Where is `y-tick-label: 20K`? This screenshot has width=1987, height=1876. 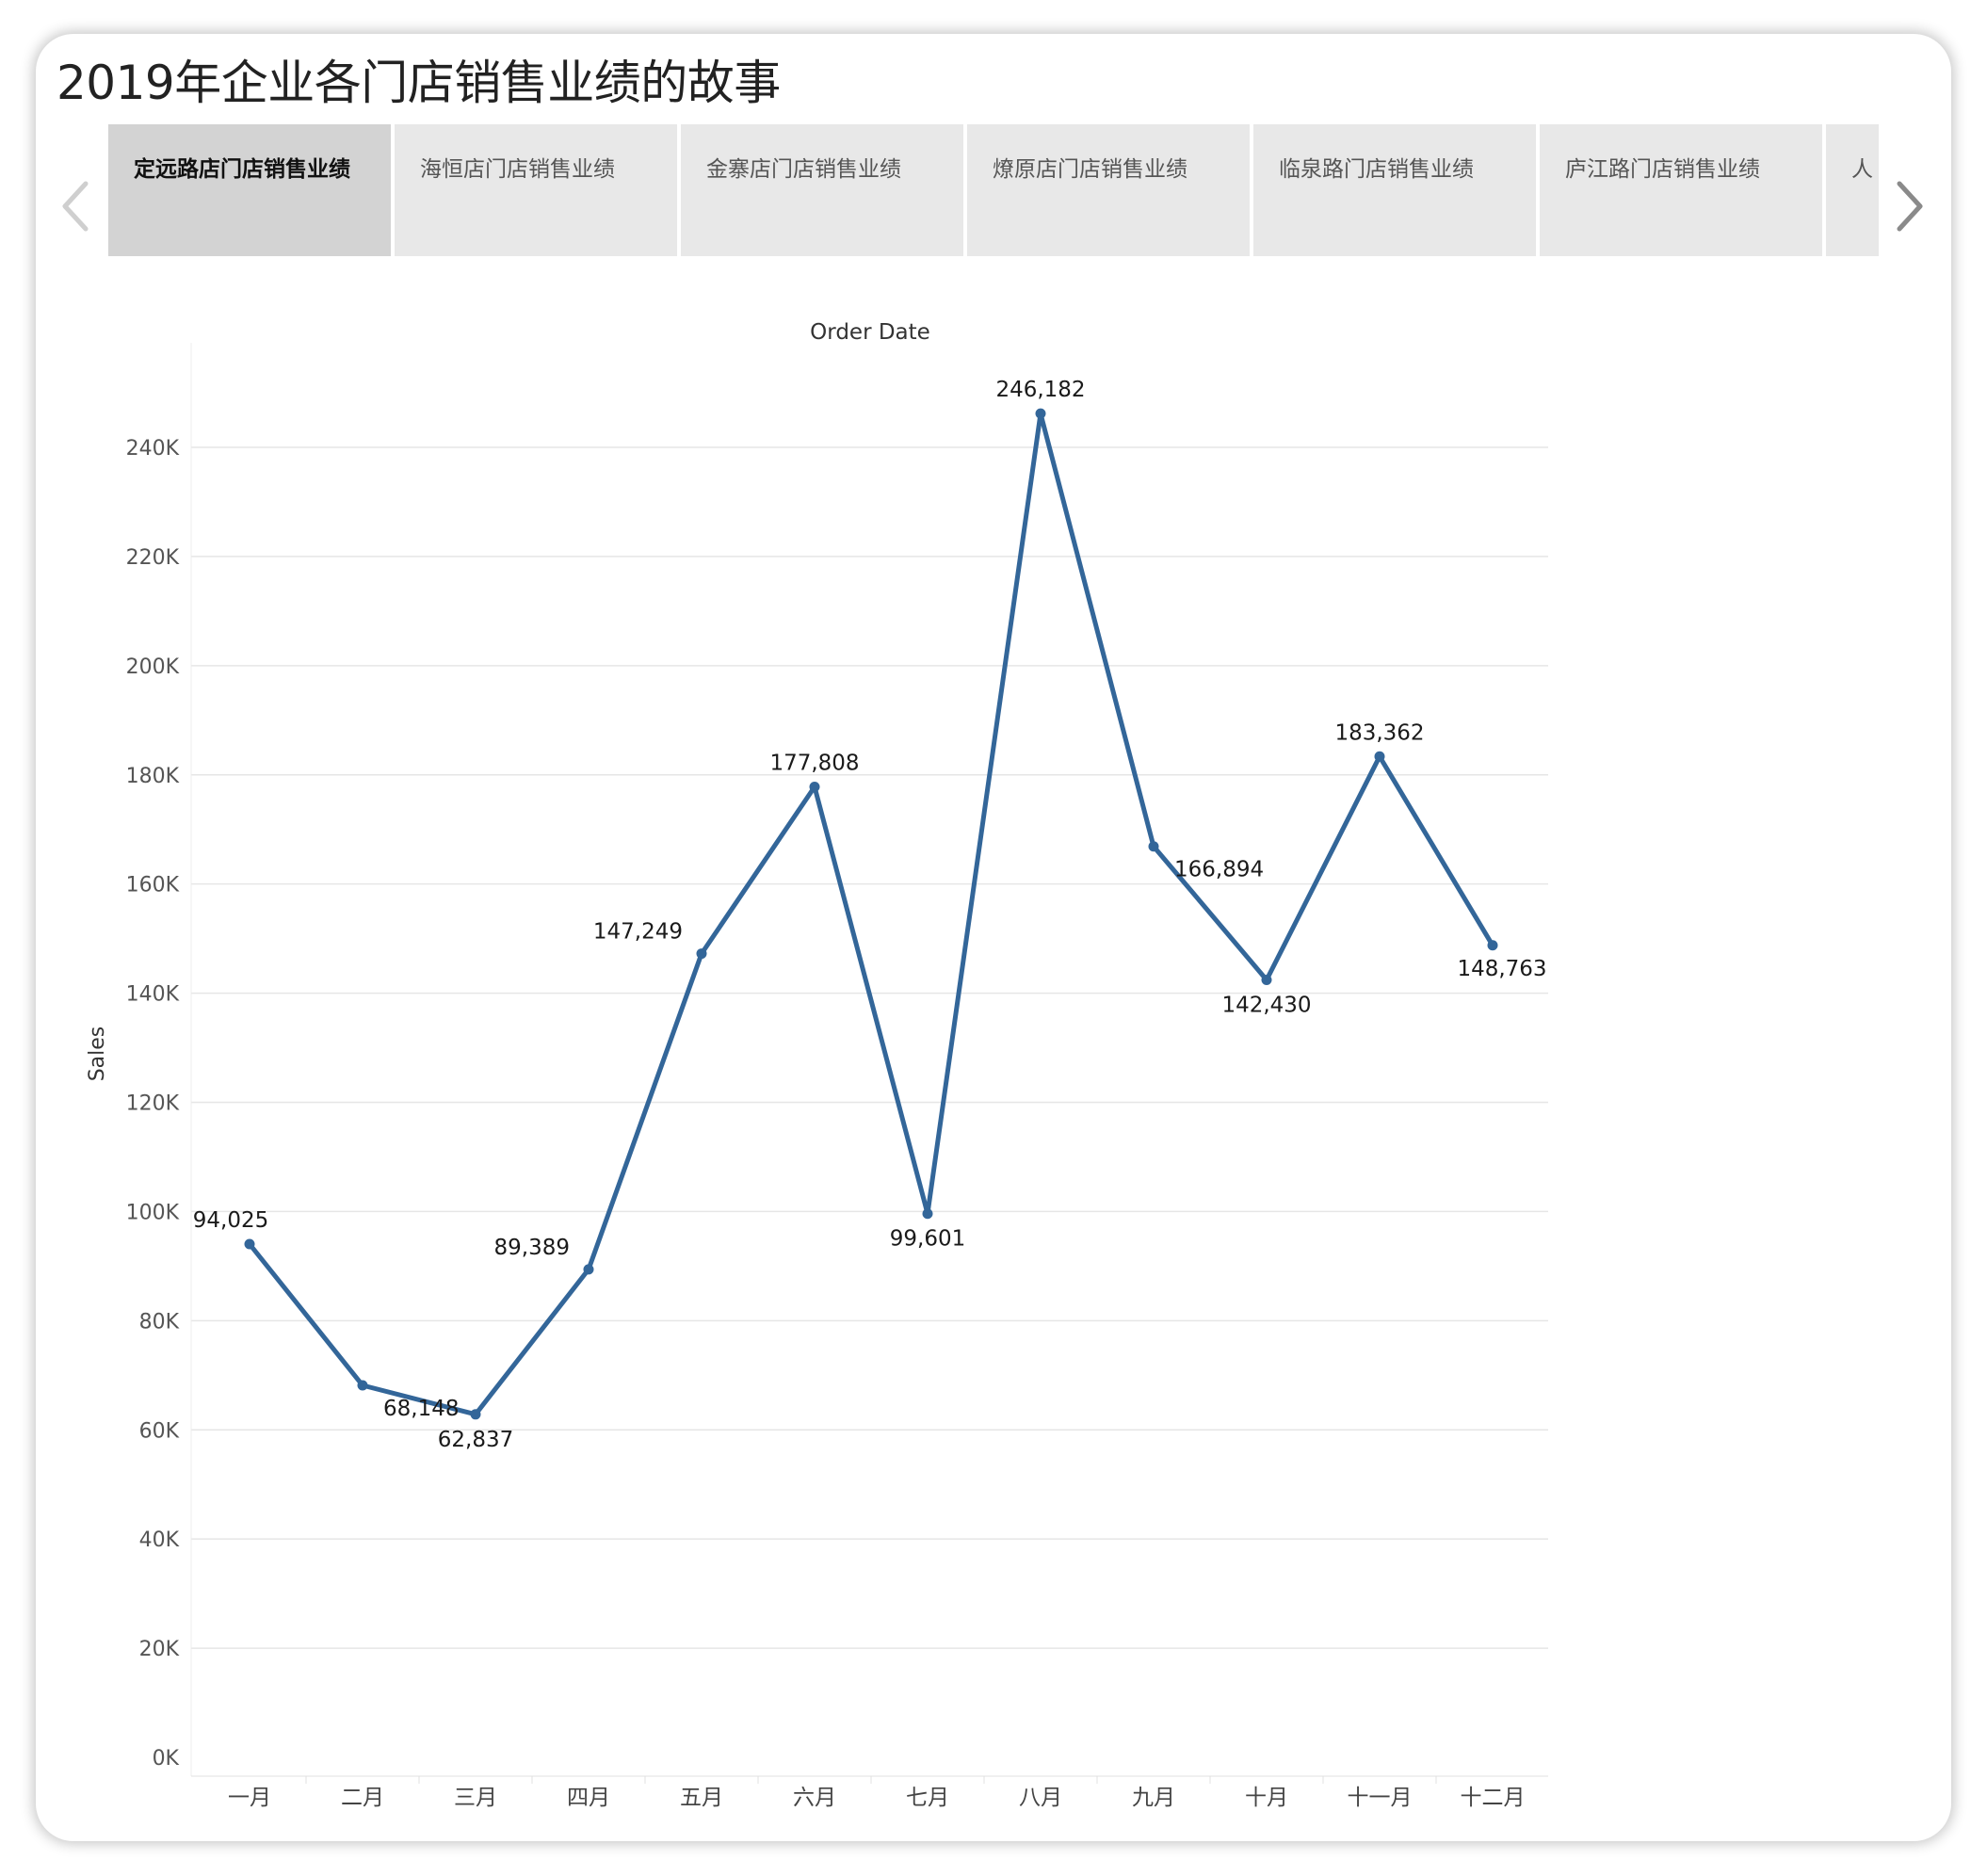
y-tick-label: 20K is located at coordinates (159, 1649).